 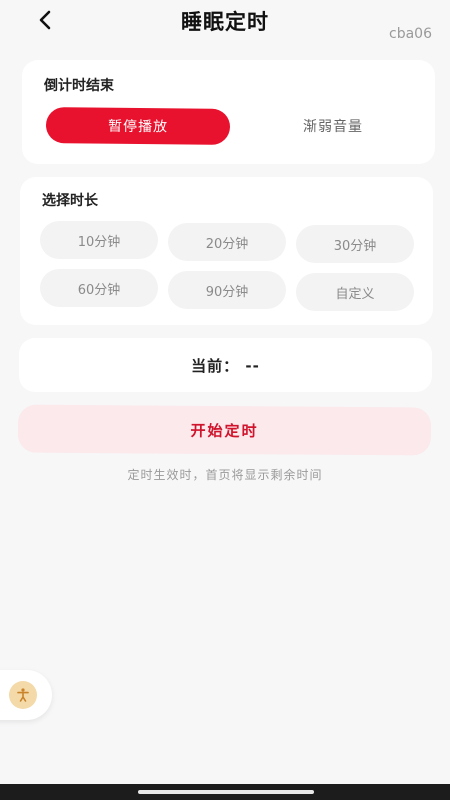 What do you see at coordinates (79, 86) in the screenshot?
I see `countdown-end-title: 倒计时结束` at bounding box center [79, 86].